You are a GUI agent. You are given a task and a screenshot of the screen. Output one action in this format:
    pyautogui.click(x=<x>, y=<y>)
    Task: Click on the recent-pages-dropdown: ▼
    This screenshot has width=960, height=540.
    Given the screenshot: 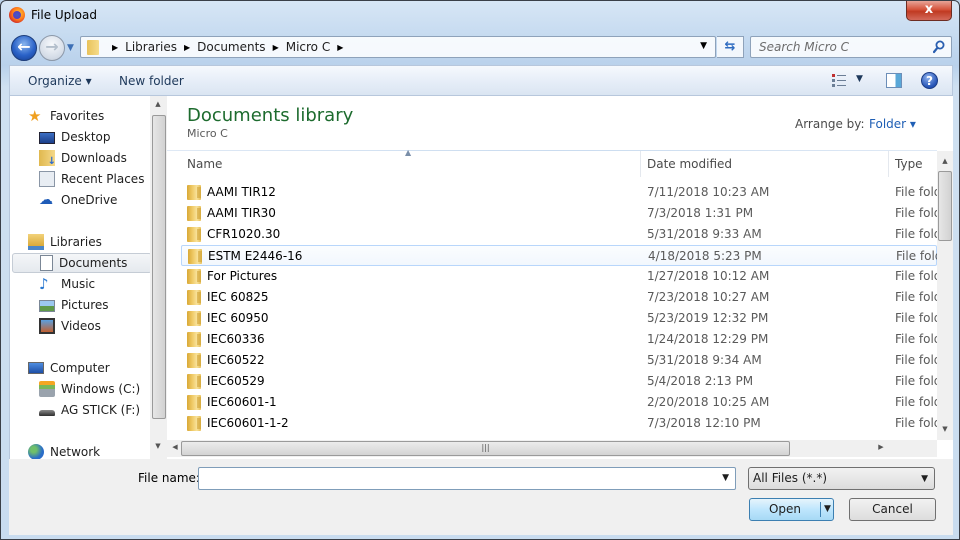 What is the action you would take?
    pyautogui.click(x=72, y=48)
    